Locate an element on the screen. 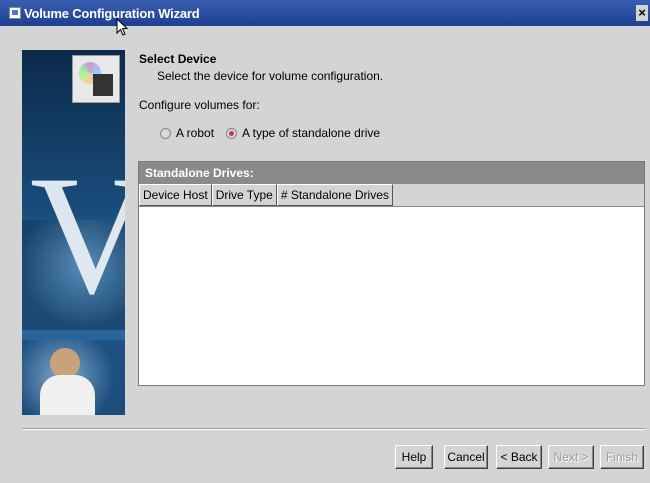  radio-standalone-label: A type of standalone drive is located at coordinates (311, 133).